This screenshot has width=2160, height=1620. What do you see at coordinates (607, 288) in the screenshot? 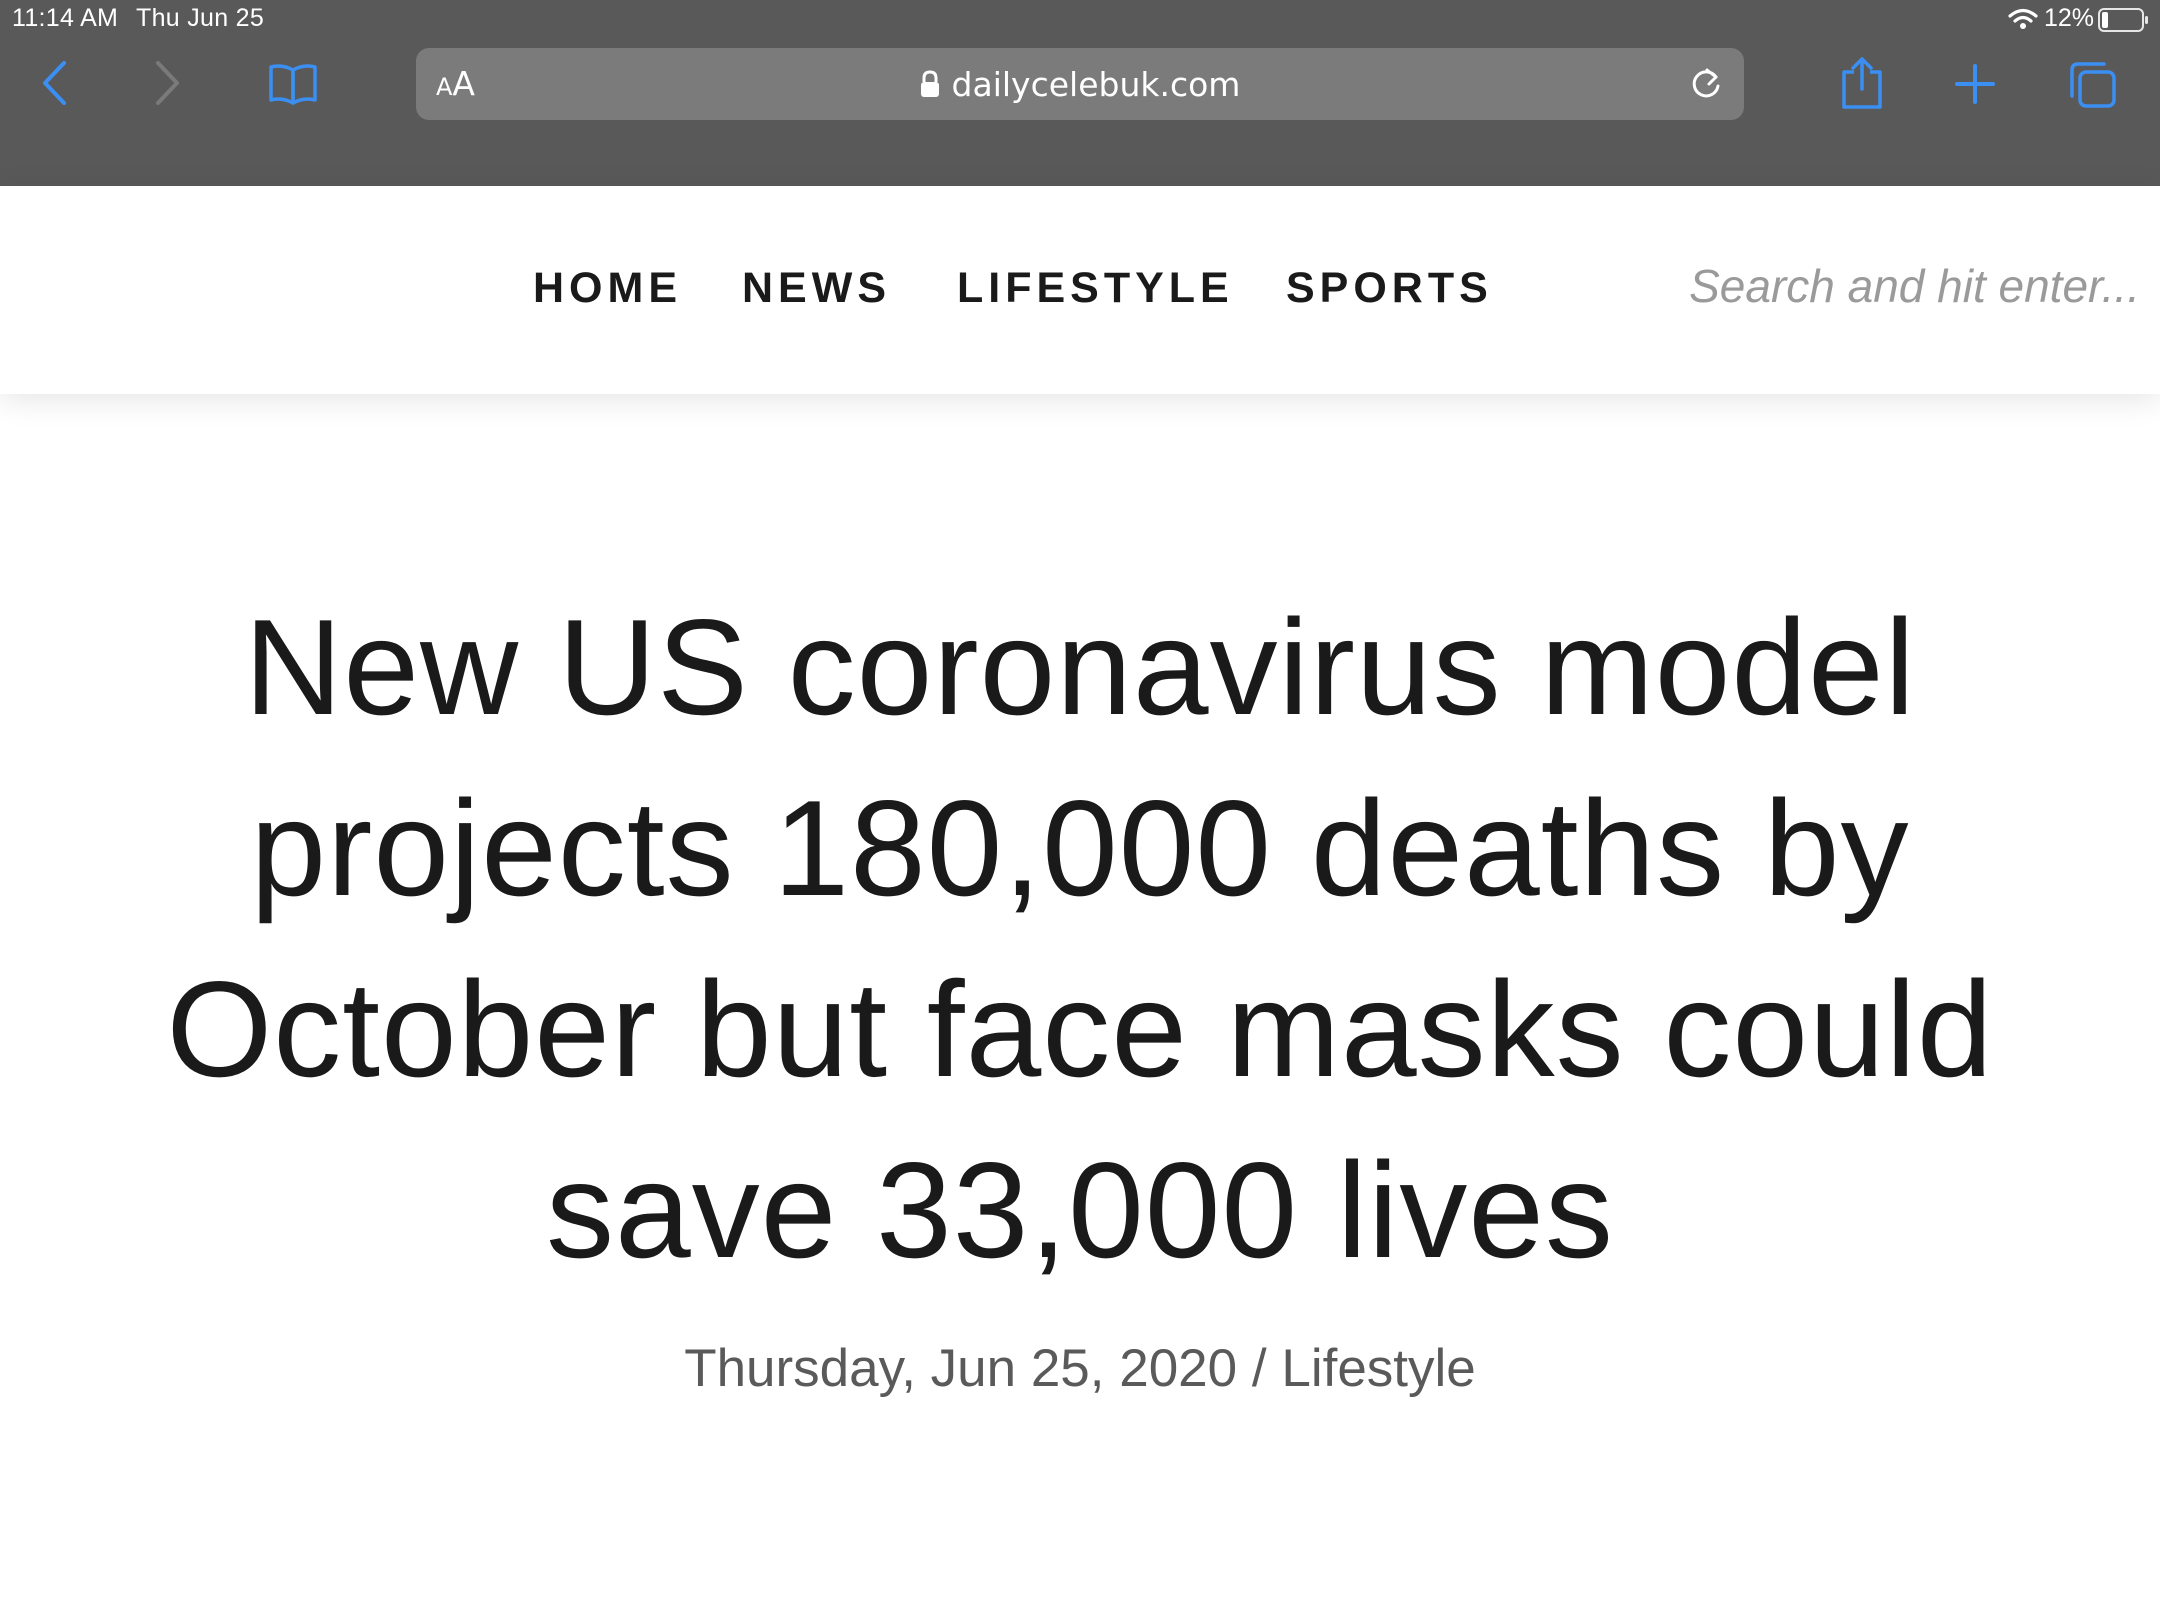
I see `nav-item-home: HOME` at bounding box center [607, 288].